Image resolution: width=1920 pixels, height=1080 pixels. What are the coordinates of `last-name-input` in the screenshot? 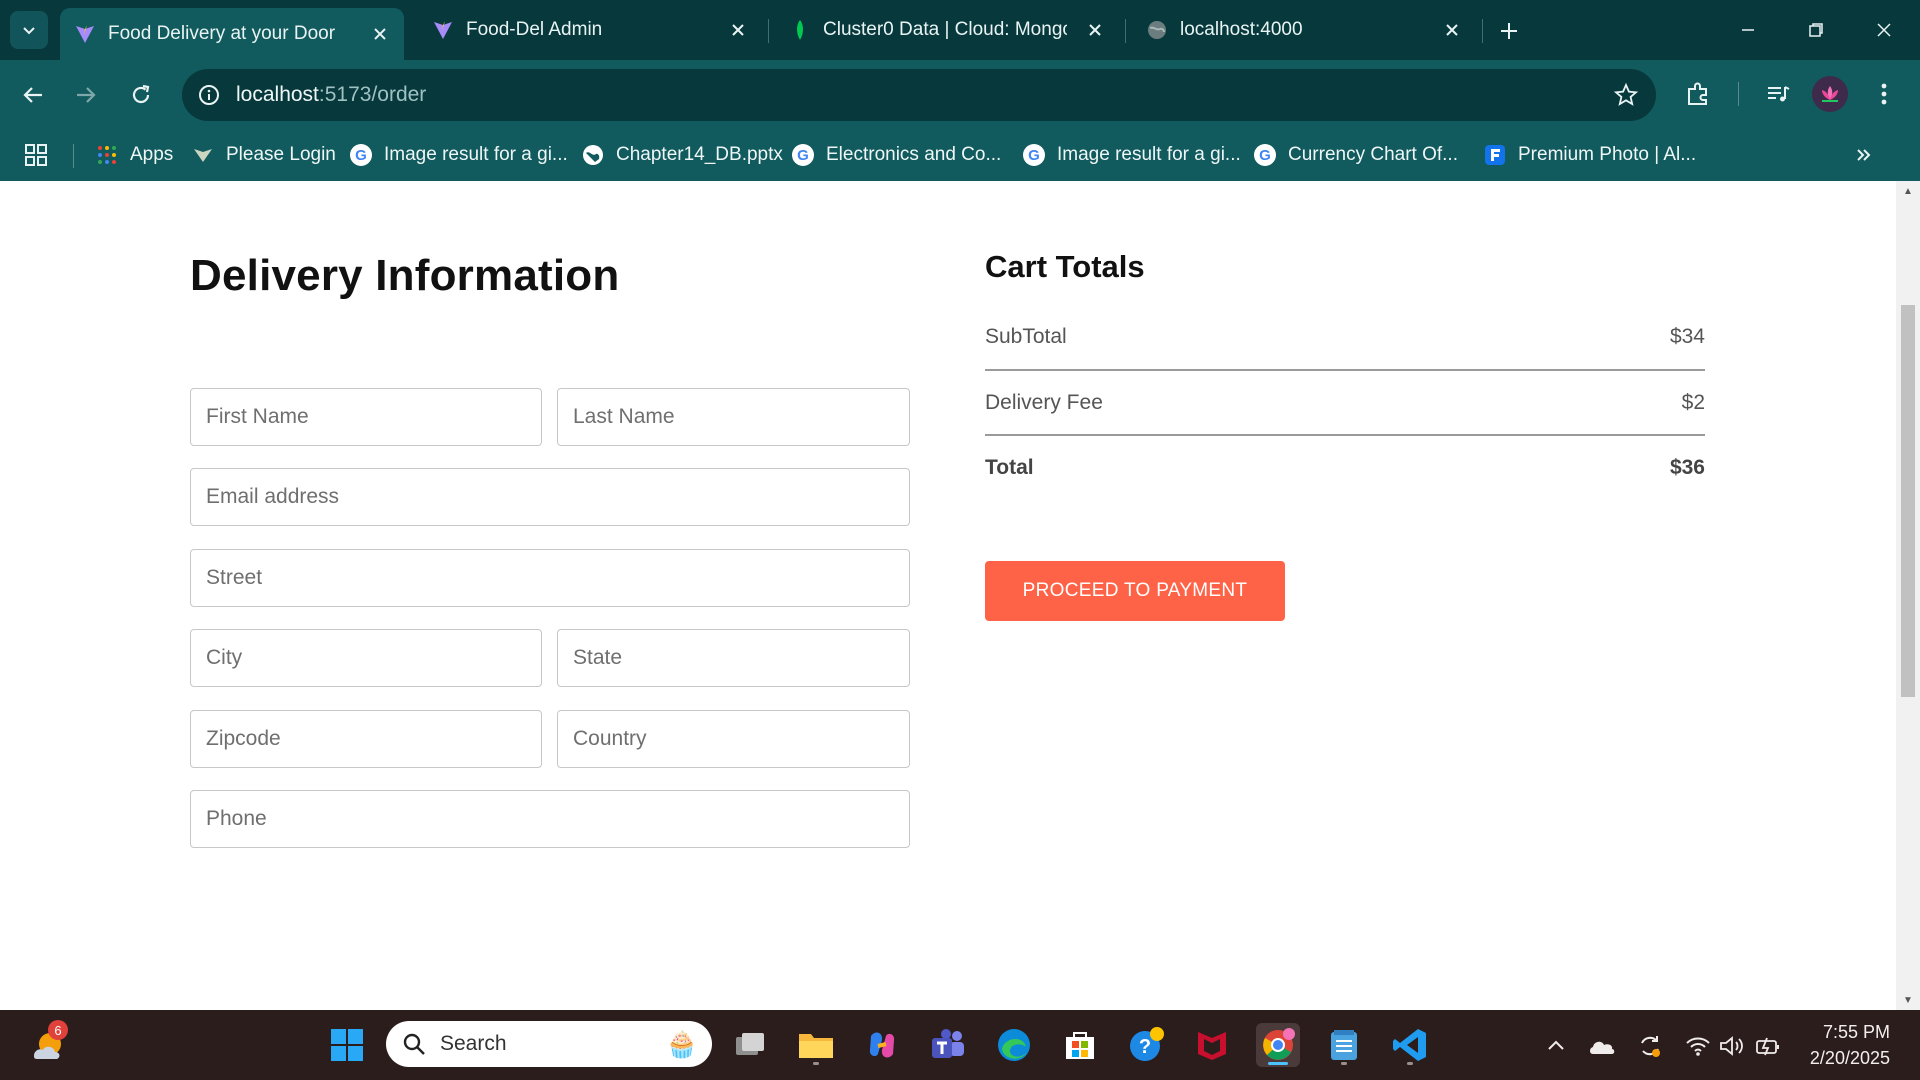 It's located at (733, 417).